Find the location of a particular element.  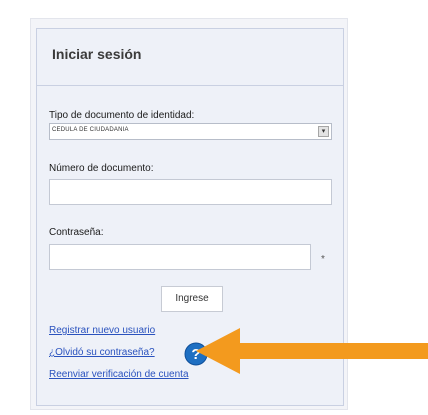

document-type-selected-value: CEDULA DE CIUDADANIA is located at coordinates (90, 130).